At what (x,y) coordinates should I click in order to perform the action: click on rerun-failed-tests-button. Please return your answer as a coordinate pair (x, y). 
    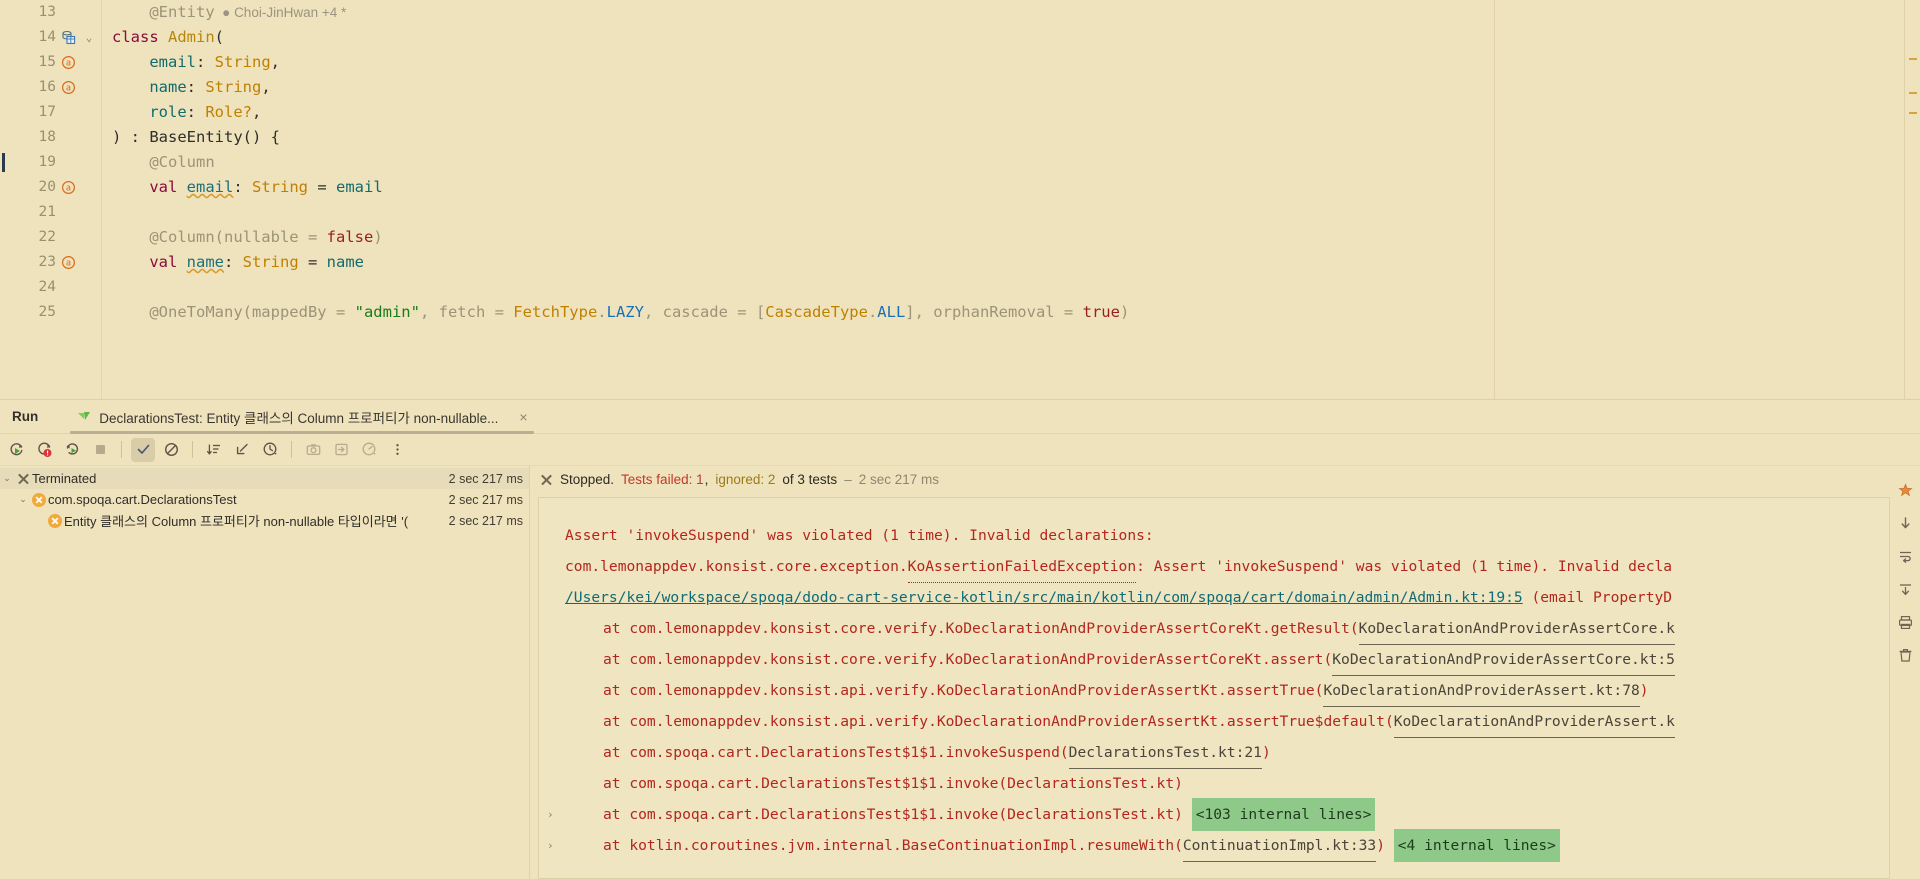
    Looking at the image, I should click on (44, 450).